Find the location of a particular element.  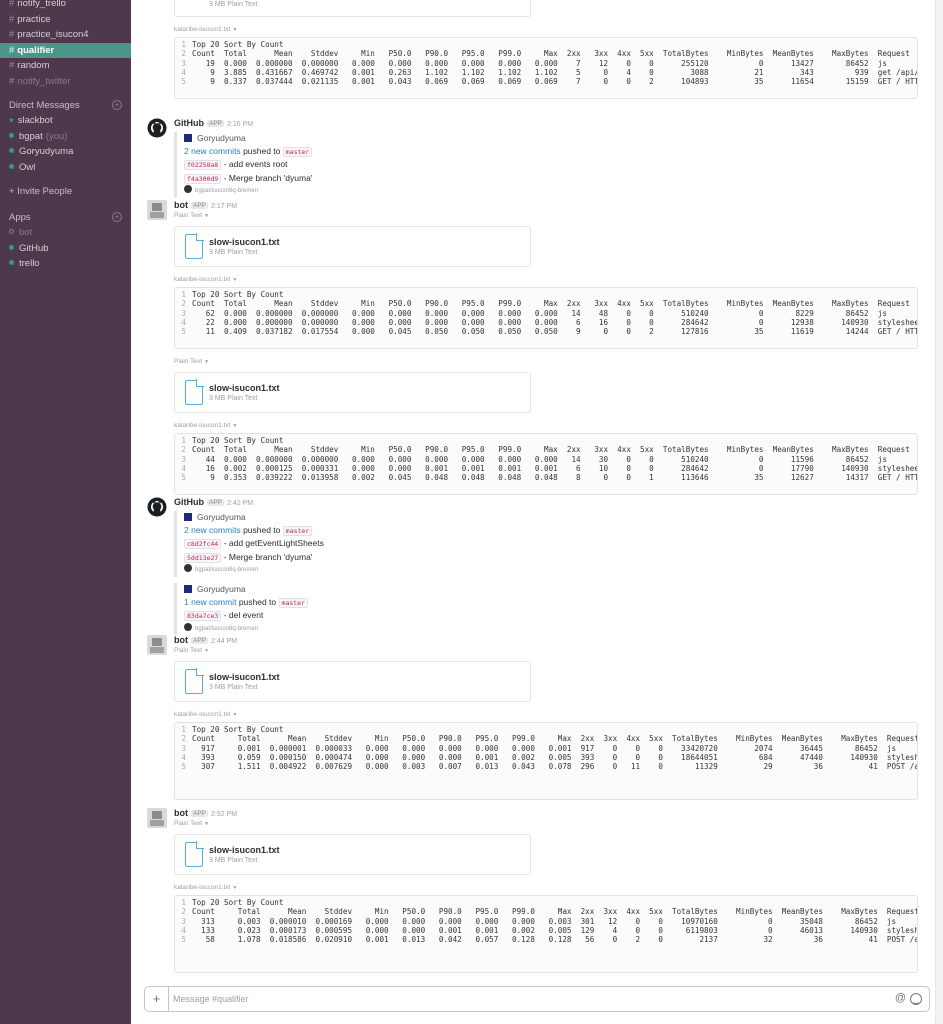

commit-message: - del event is located at coordinates (243, 615).